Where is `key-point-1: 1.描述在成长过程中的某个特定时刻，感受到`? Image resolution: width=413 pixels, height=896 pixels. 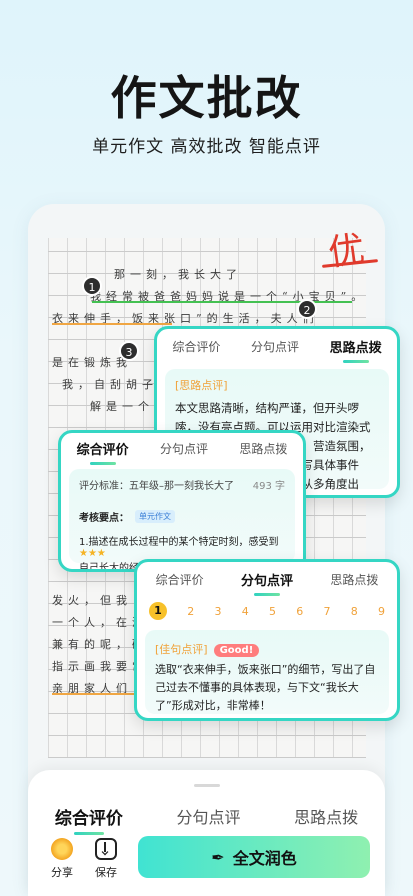 key-point-1: 1.描述在成长过程中的某个特定时刻，感受到 is located at coordinates (179, 542).